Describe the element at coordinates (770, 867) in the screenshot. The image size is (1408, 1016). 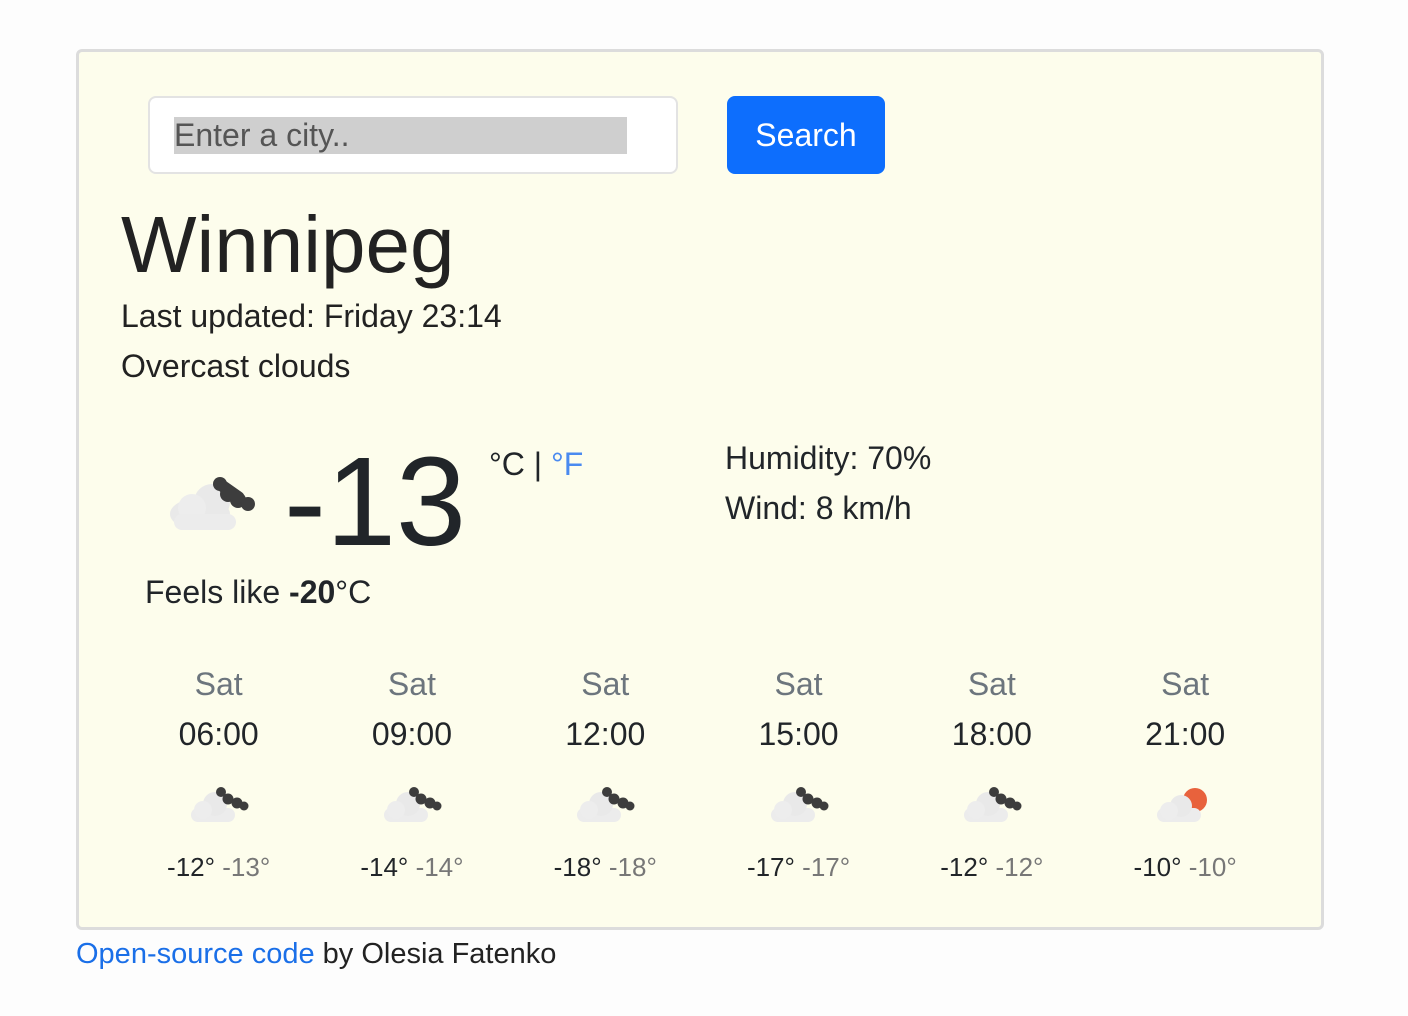
I see `forecast-max-temp: -17°` at that location.